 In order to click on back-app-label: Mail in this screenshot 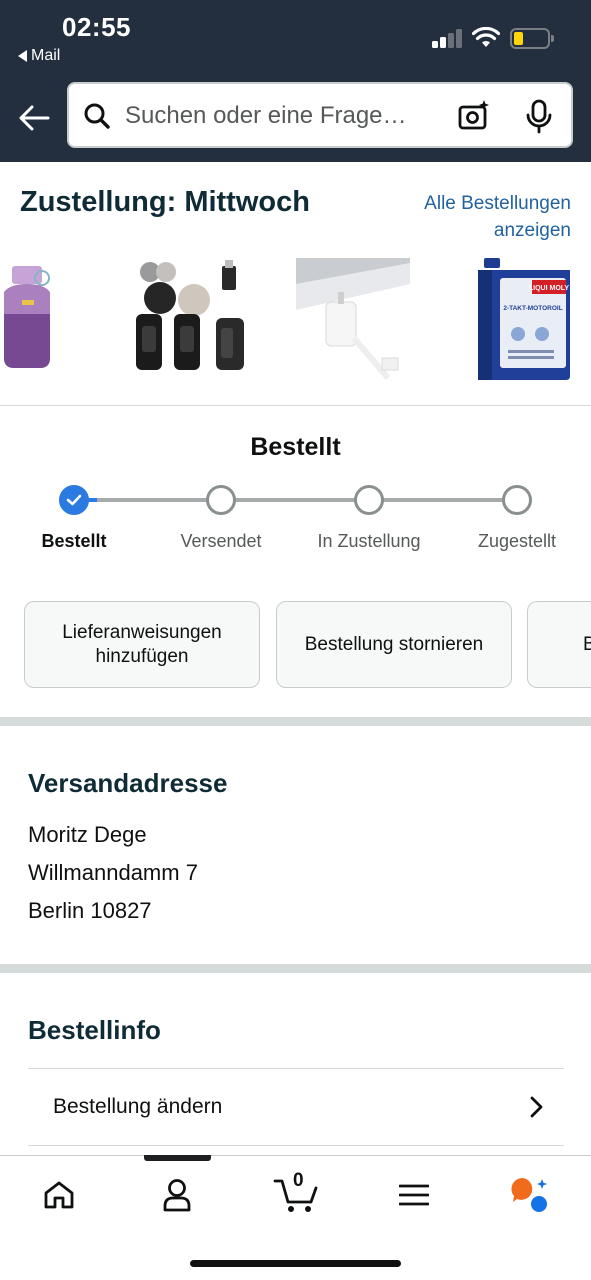, I will do `click(46, 55)`.